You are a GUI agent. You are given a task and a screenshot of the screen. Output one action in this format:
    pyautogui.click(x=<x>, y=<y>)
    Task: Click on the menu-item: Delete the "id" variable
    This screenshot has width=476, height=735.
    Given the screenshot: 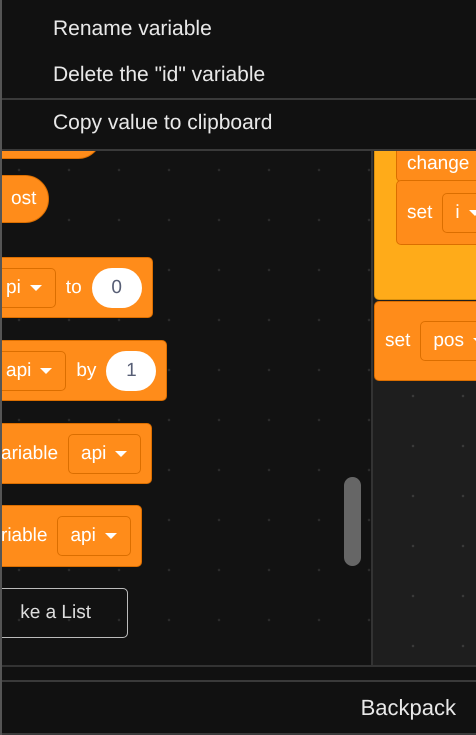 What is the action you would take?
    pyautogui.click(x=239, y=75)
    